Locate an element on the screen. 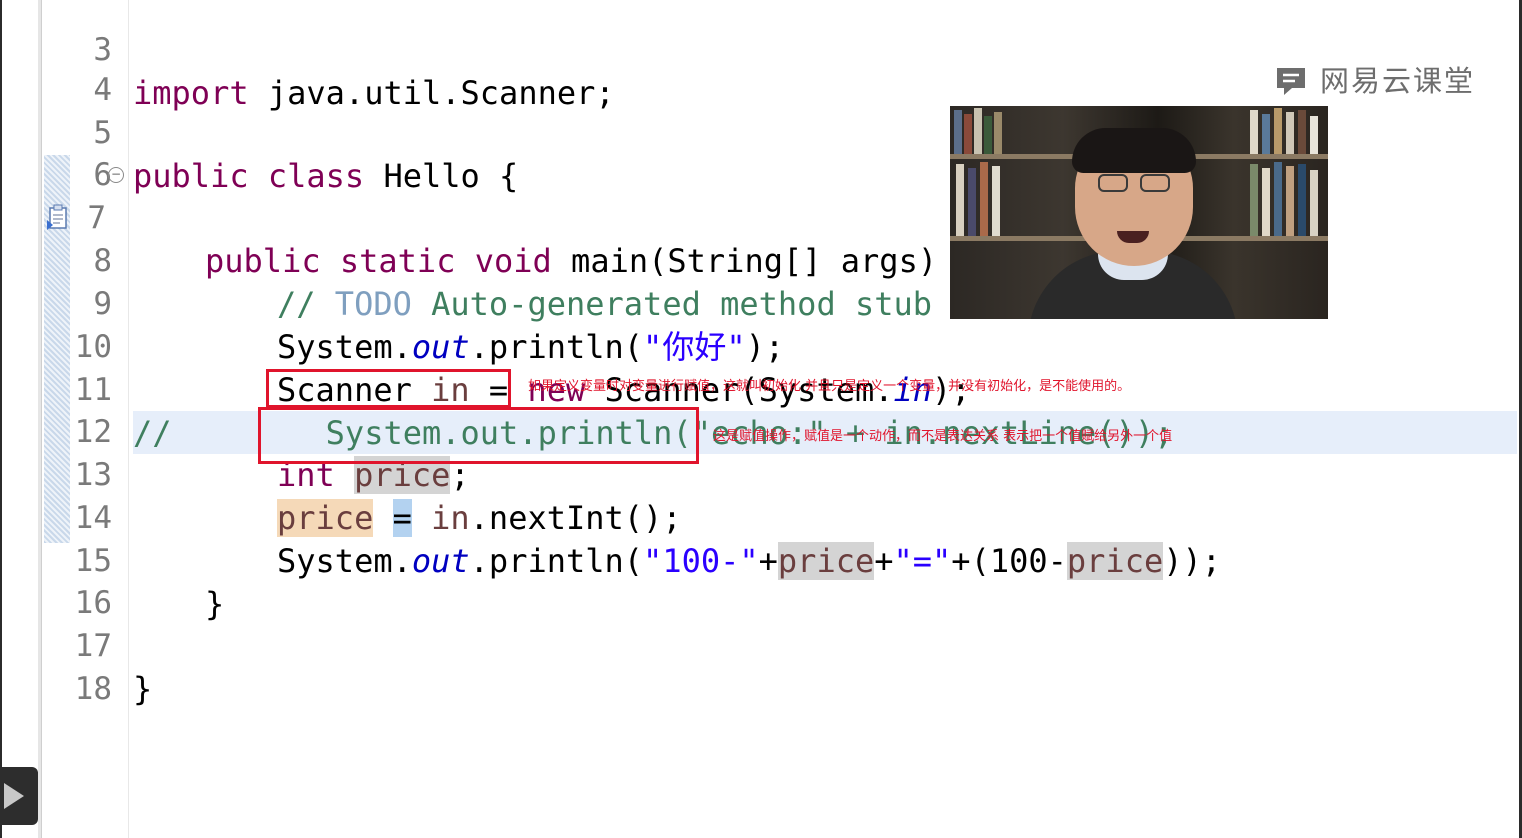 Image resolution: width=1522 pixels, height=838 pixels. code-line: 3 import java.util.Scanner; is located at coordinates (307, 56).